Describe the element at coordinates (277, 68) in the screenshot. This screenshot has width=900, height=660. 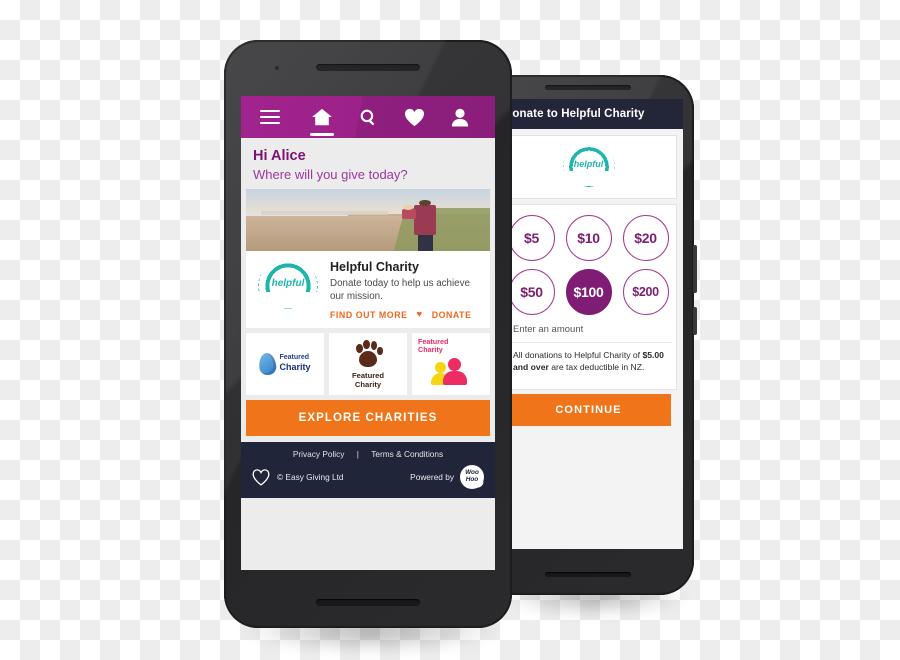
I see `front-camera-icon` at that location.